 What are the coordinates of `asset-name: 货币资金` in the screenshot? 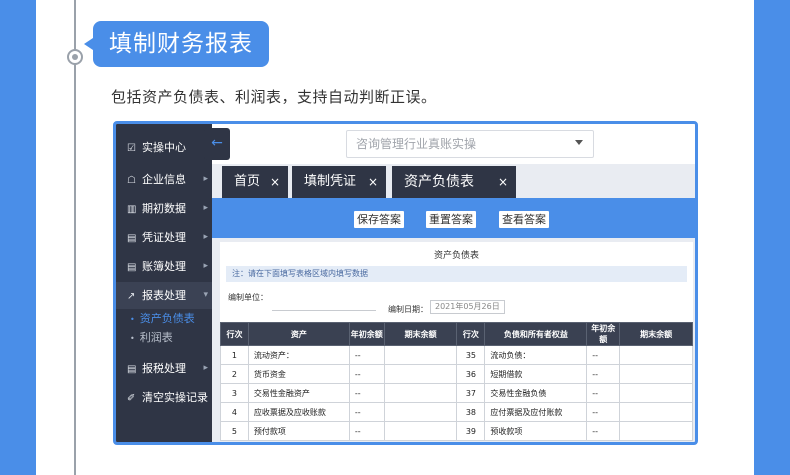 It's located at (298, 374).